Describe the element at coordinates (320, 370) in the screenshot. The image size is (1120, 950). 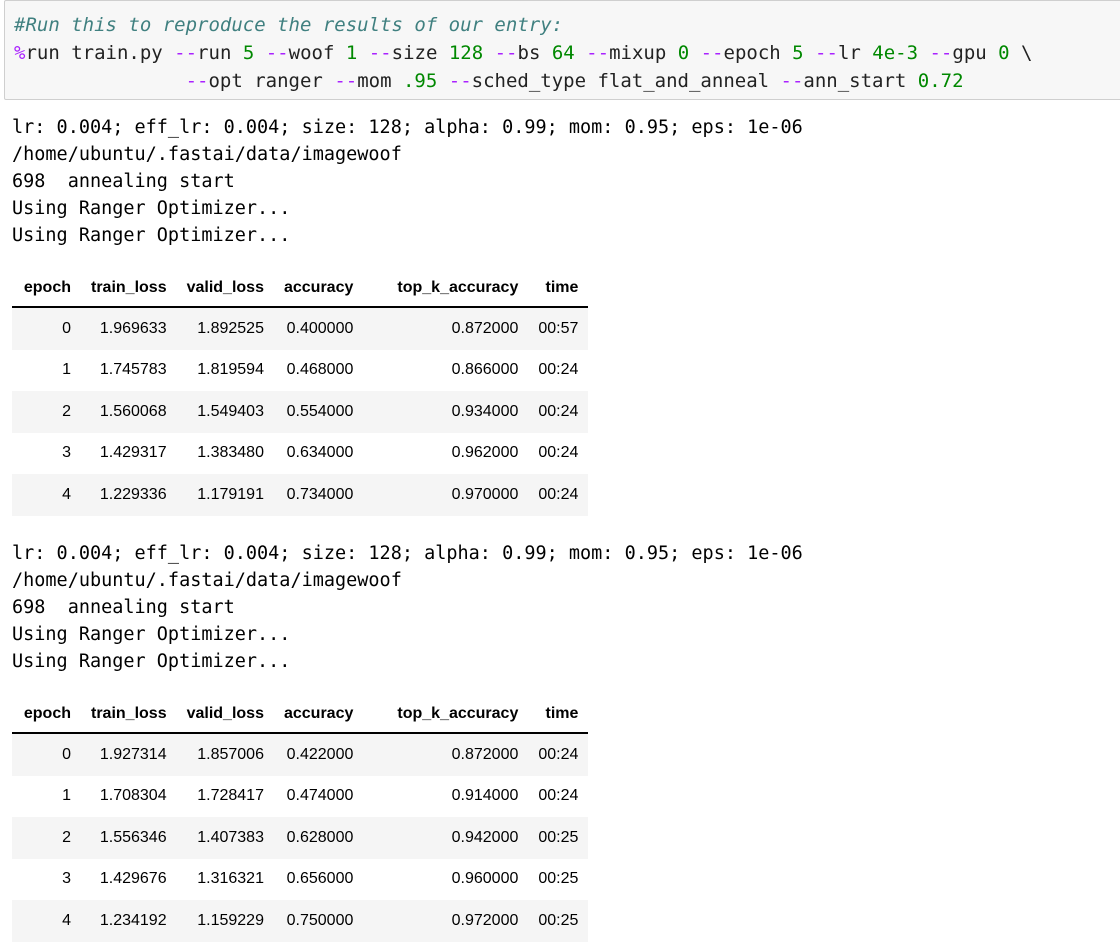
I see `cell-accuracy: 0.468000` at that location.